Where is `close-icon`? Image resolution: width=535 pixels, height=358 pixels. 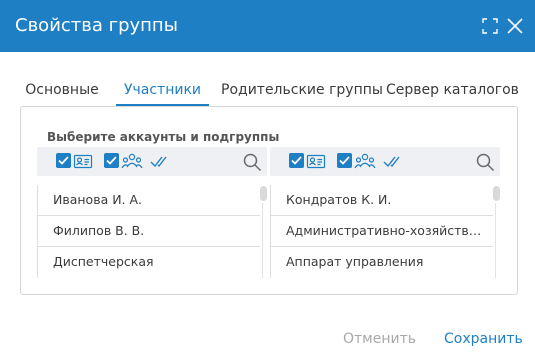 close-icon is located at coordinates (515, 26).